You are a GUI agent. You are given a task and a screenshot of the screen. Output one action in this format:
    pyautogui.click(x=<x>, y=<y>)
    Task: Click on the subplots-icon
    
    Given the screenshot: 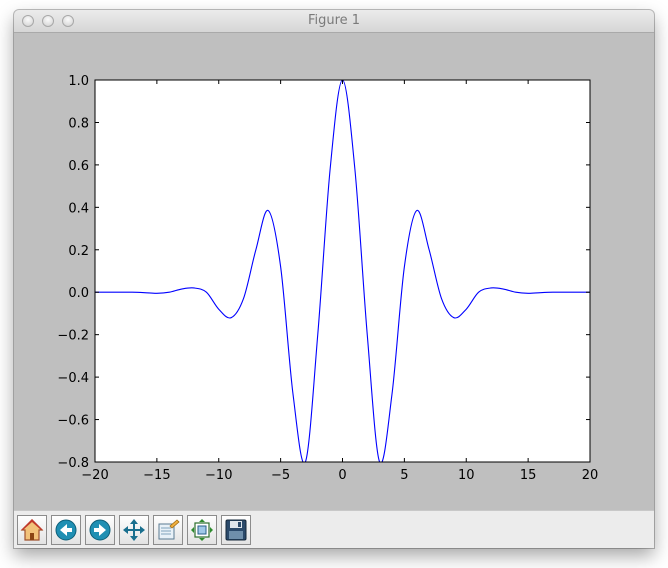 What is the action you would take?
    pyautogui.click(x=202, y=530)
    